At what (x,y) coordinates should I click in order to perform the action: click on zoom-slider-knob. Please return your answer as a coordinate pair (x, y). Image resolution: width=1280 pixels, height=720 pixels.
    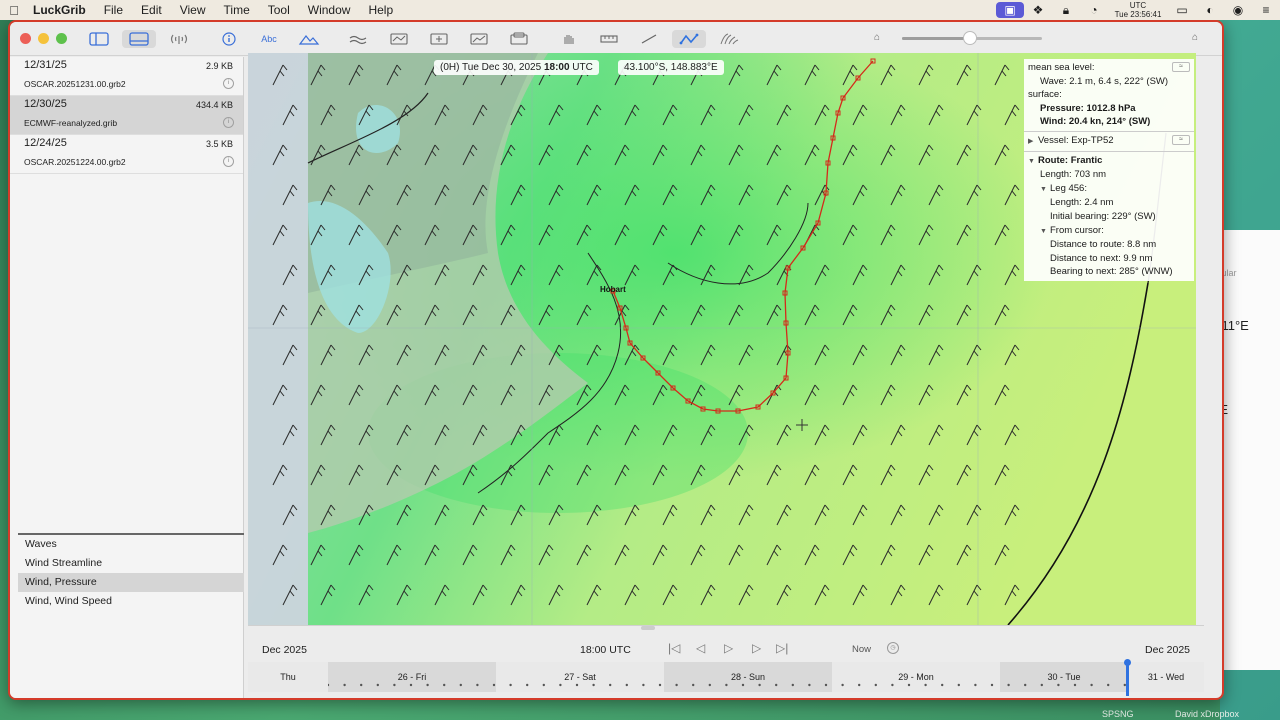
    Looking at the image, I should click on (970, 38).